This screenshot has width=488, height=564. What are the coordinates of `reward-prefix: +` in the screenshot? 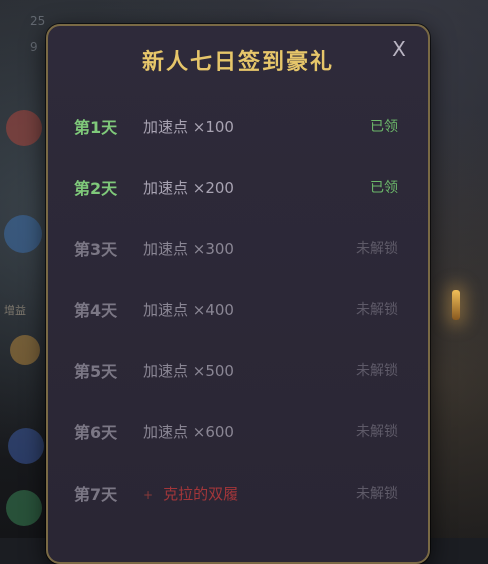 It's located at (148, 494).